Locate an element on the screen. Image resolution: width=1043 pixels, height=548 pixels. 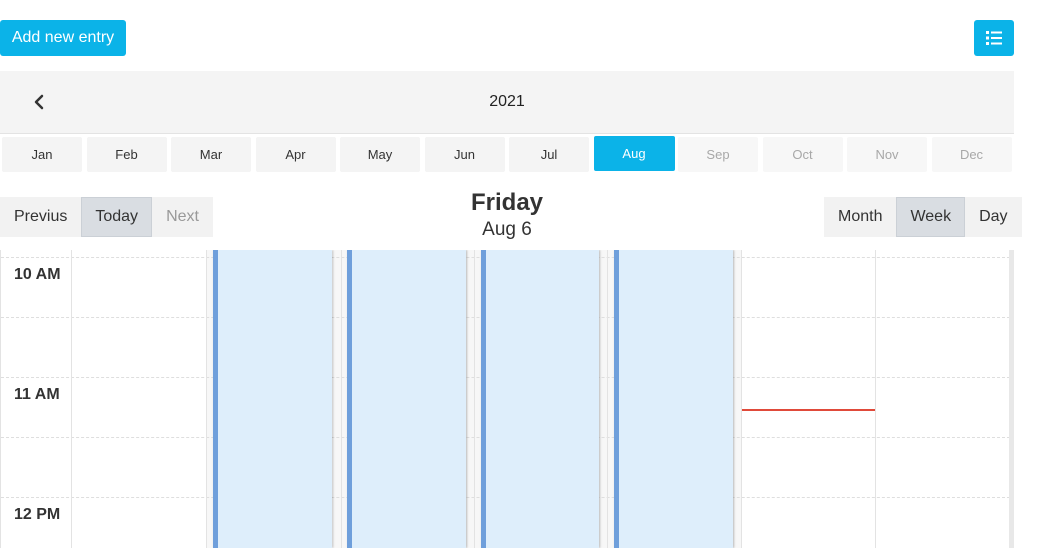
month-button-sep: Sep is located at coordinates (718, 154).